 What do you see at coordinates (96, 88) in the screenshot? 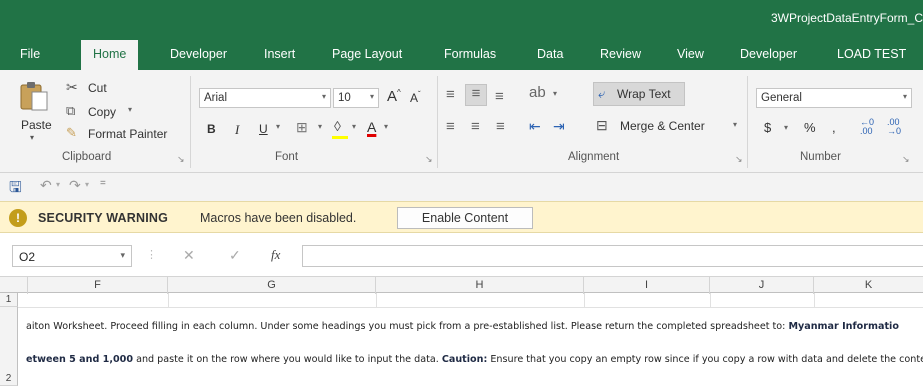
I see `cut-button: ✂ Cut` at bounding box center [96, 88].